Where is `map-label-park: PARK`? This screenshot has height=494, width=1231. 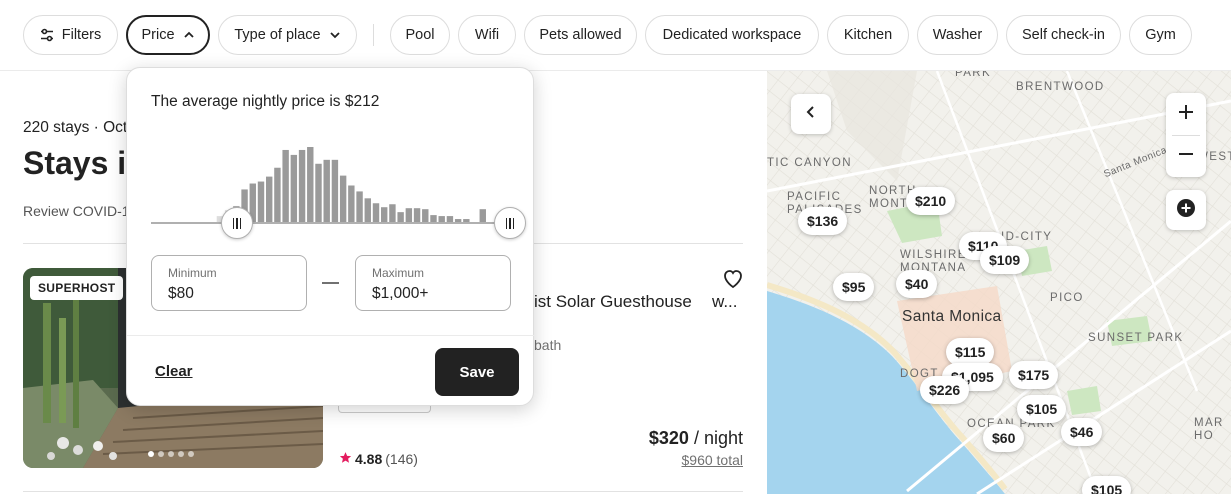
map-label-park: PARK is located at coordinates (973, 75).